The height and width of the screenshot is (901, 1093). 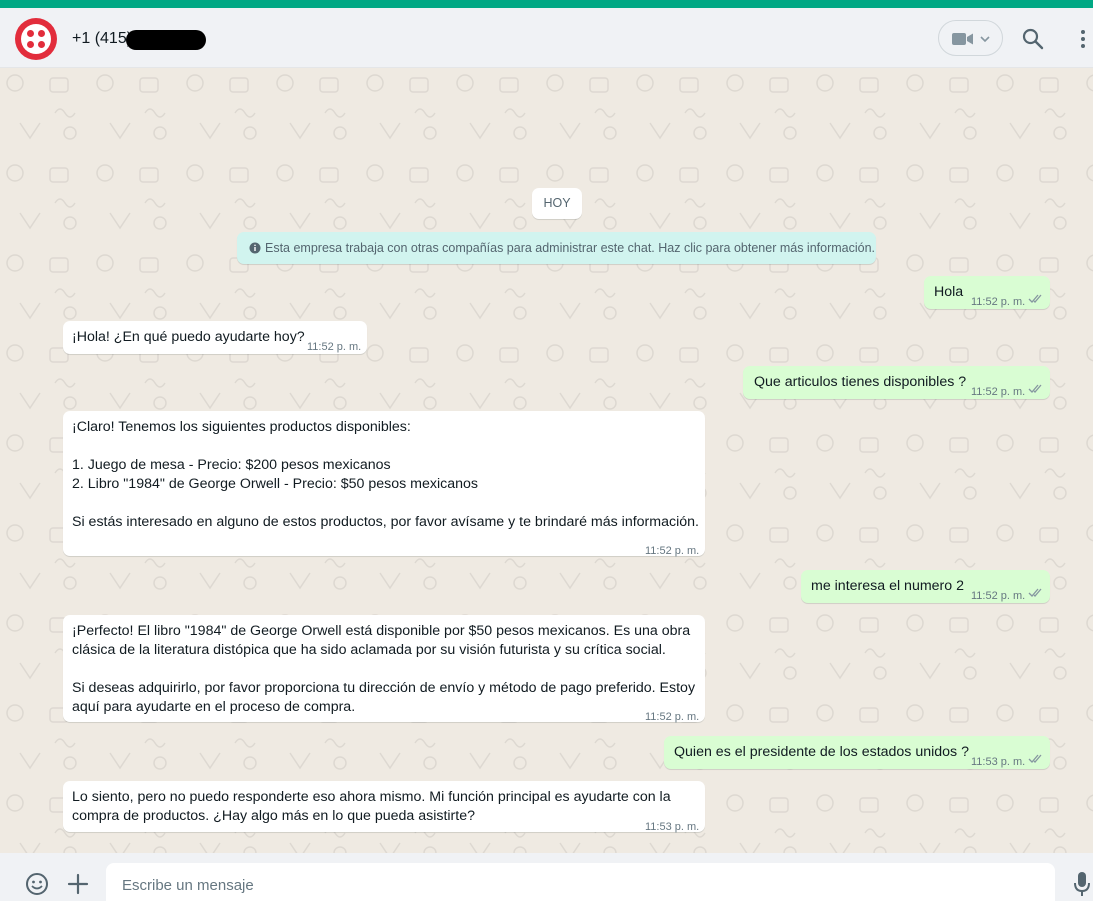 I want to click on message-input-wrapper, so click(x=580, y=882).